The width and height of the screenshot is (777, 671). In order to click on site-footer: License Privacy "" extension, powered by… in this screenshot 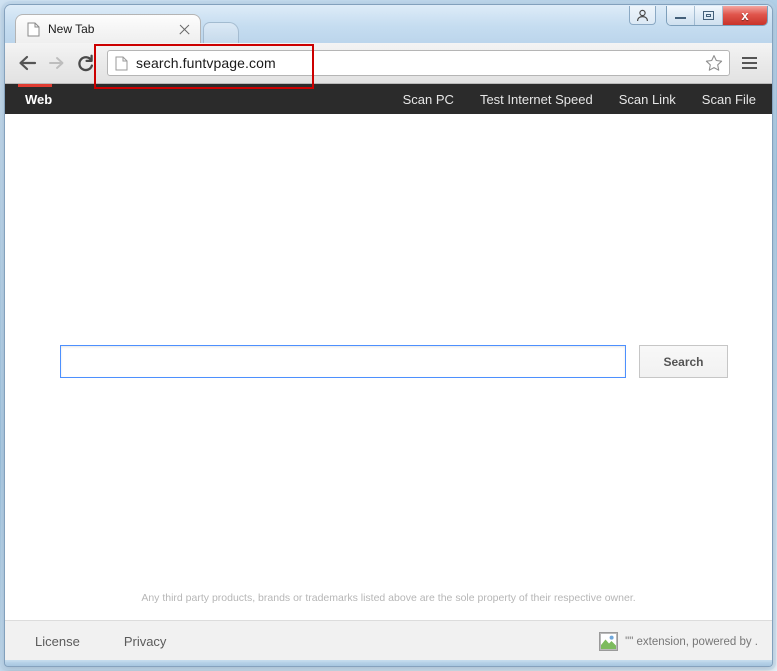, I will do `click(388, 641)`.